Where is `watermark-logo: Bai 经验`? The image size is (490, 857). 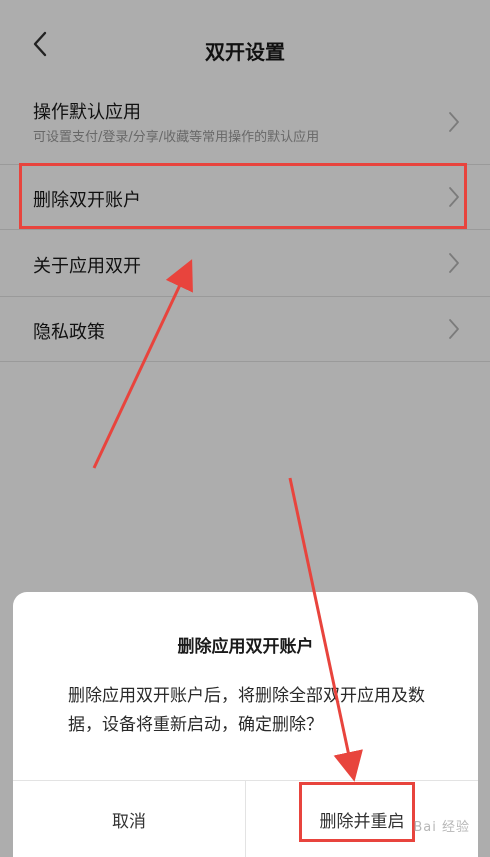
watermark-logo: Bai 经验 is located at coordinates (441, 827).